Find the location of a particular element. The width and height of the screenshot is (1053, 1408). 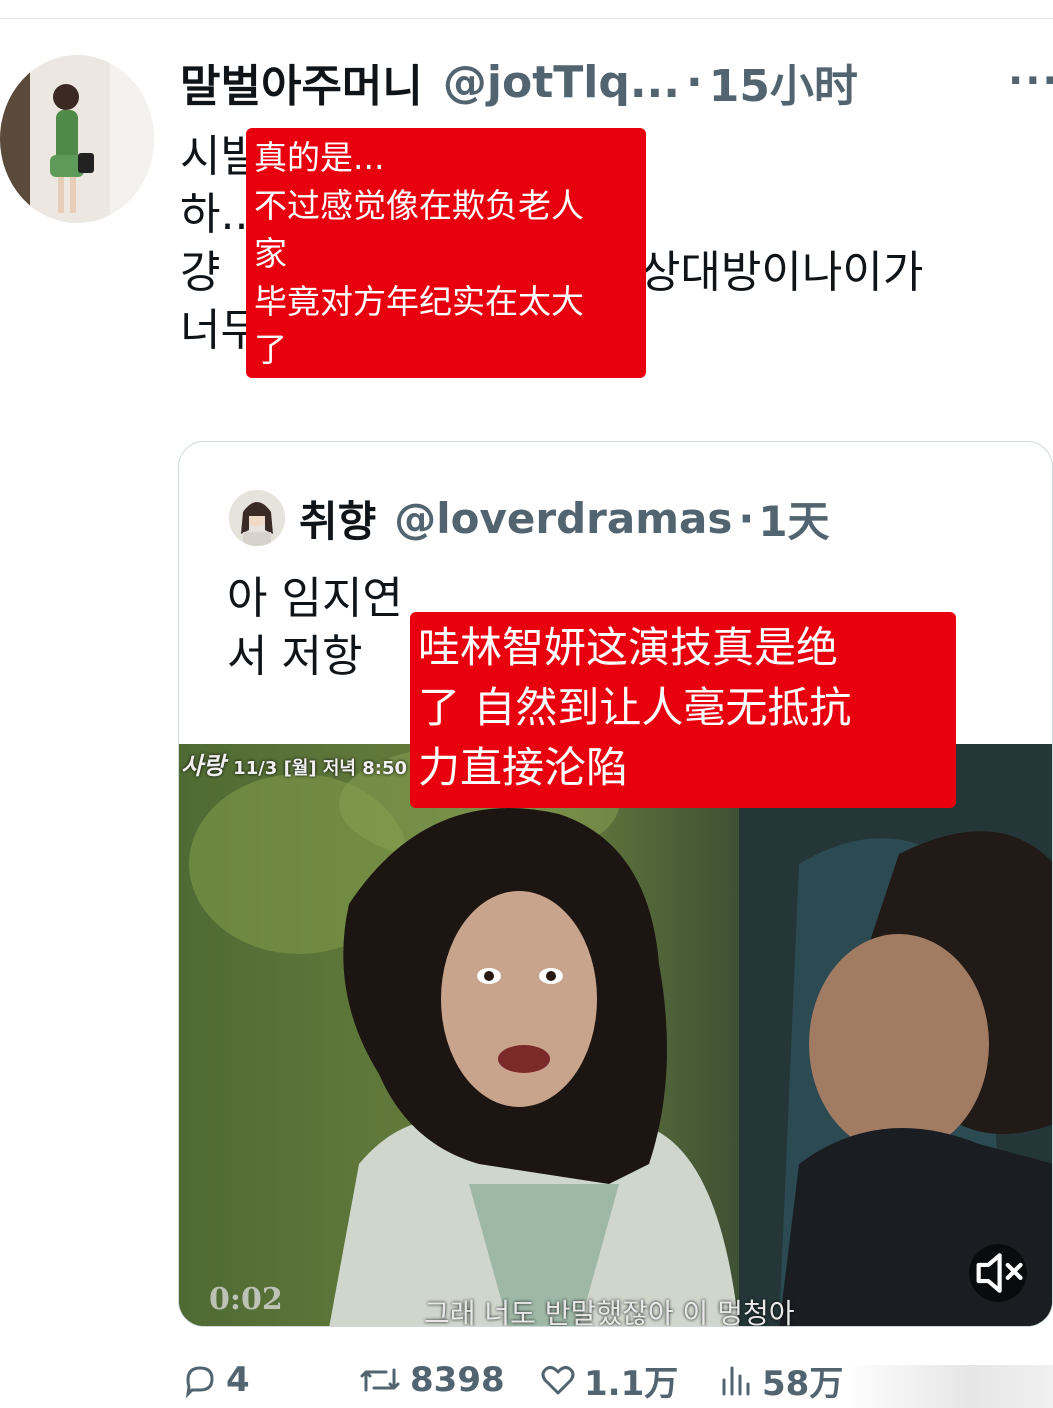

retweet-count: 8398 is located at coordinates (457, 1380).